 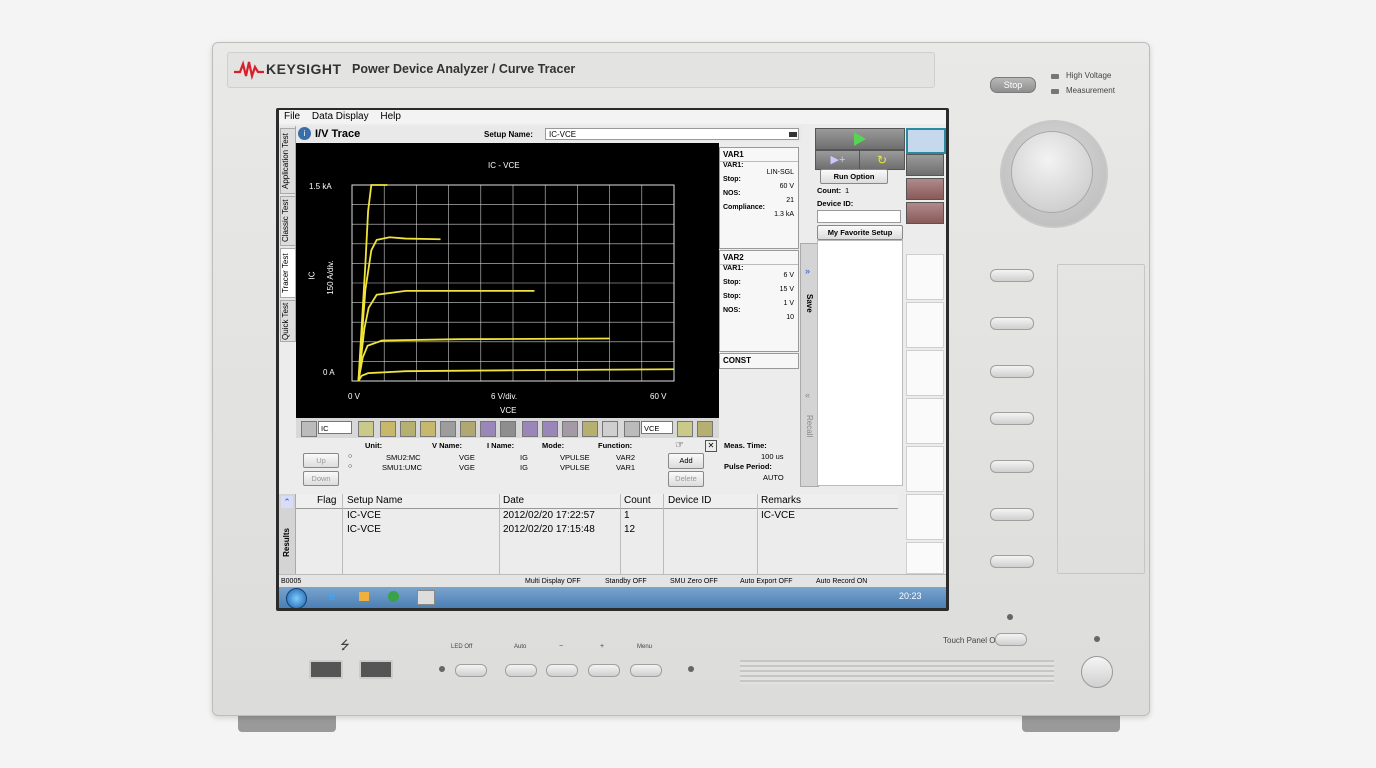 What do you see at coordinates (711, 446) in the screenshot?
I see `close-icon: ✕` at bounding box center [711, 446].